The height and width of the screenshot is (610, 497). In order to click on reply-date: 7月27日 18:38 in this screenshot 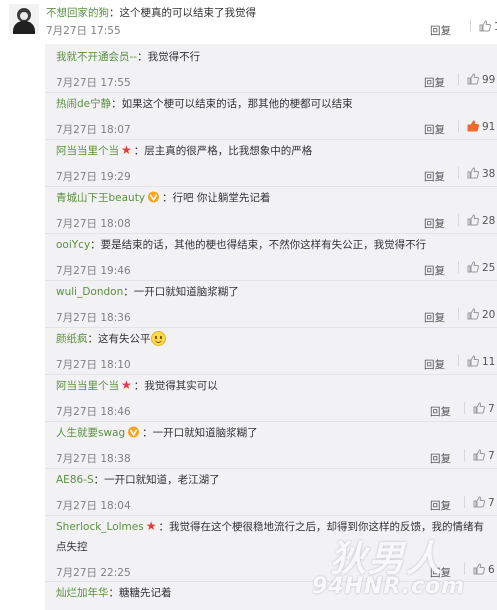, I will do `click(93, 459)`.